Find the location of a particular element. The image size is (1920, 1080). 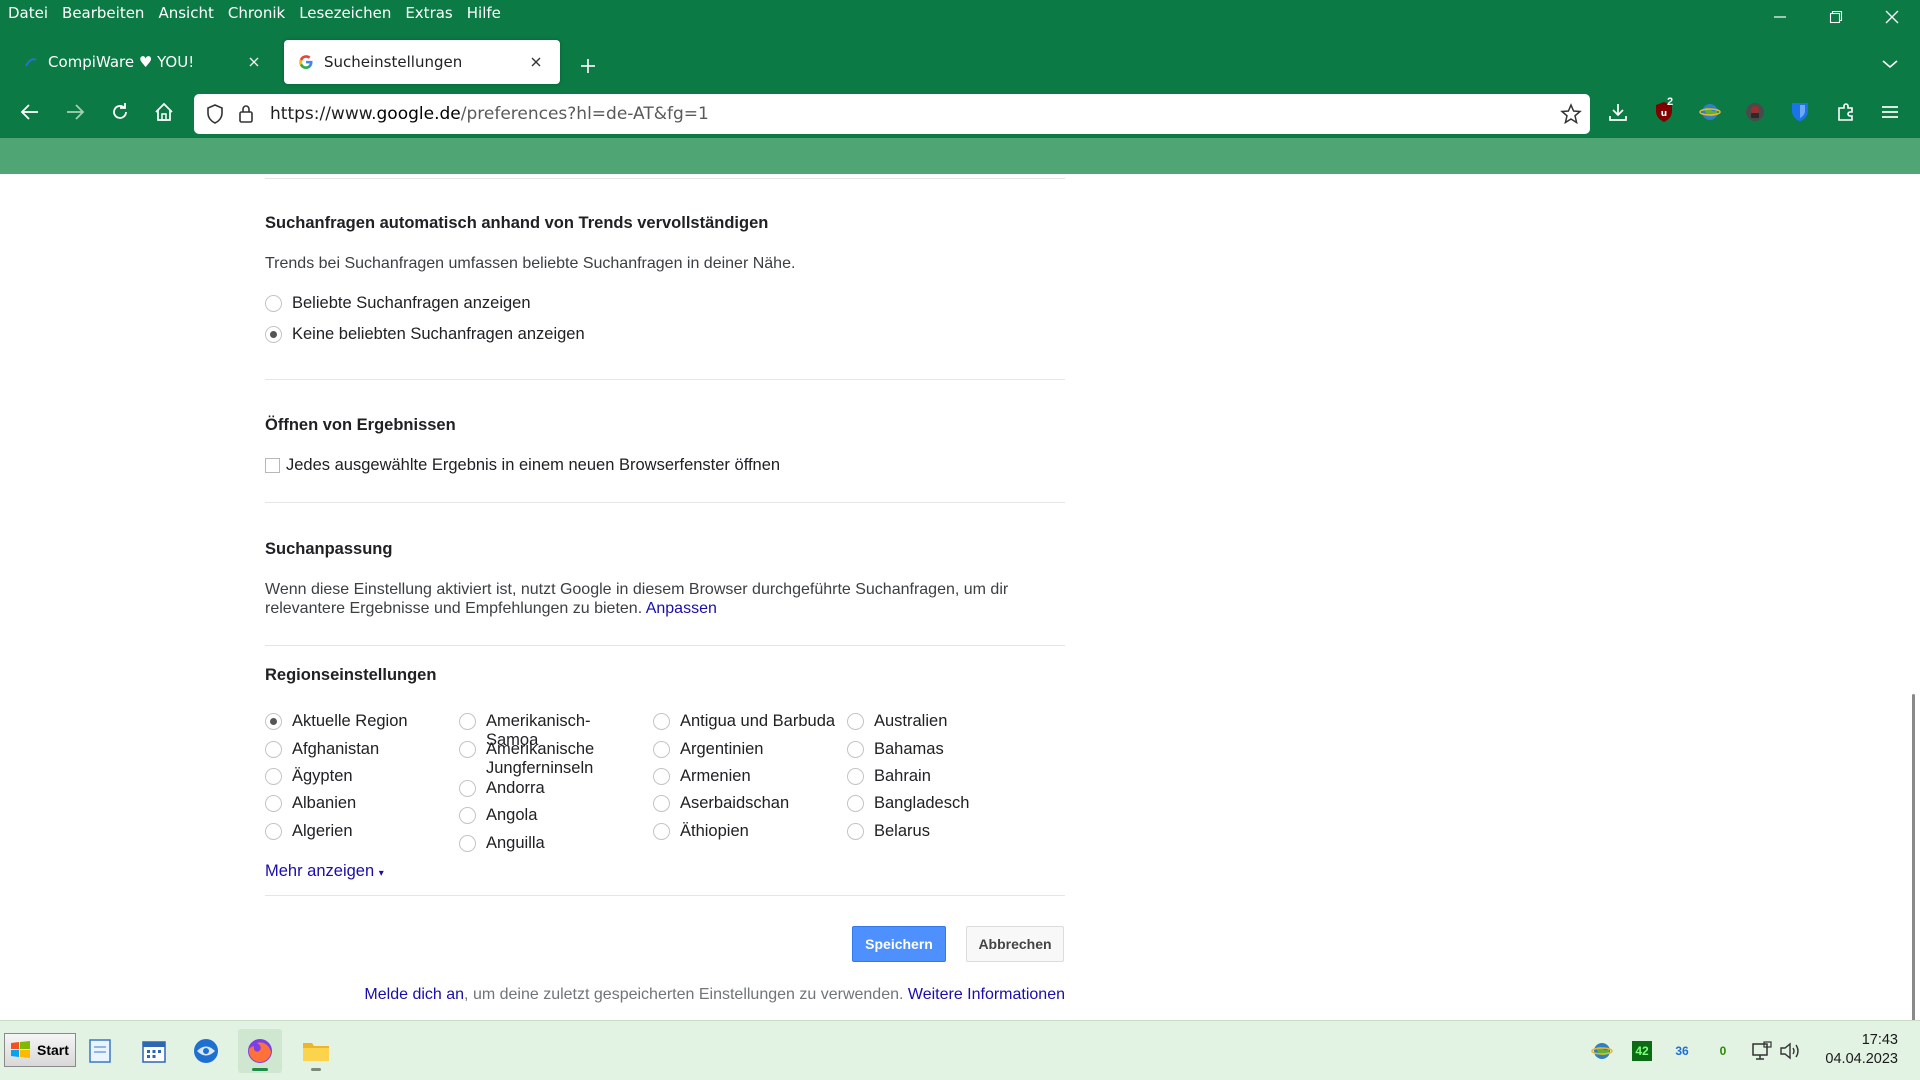

region-option: Albanien is located at coordinates (359, 803).